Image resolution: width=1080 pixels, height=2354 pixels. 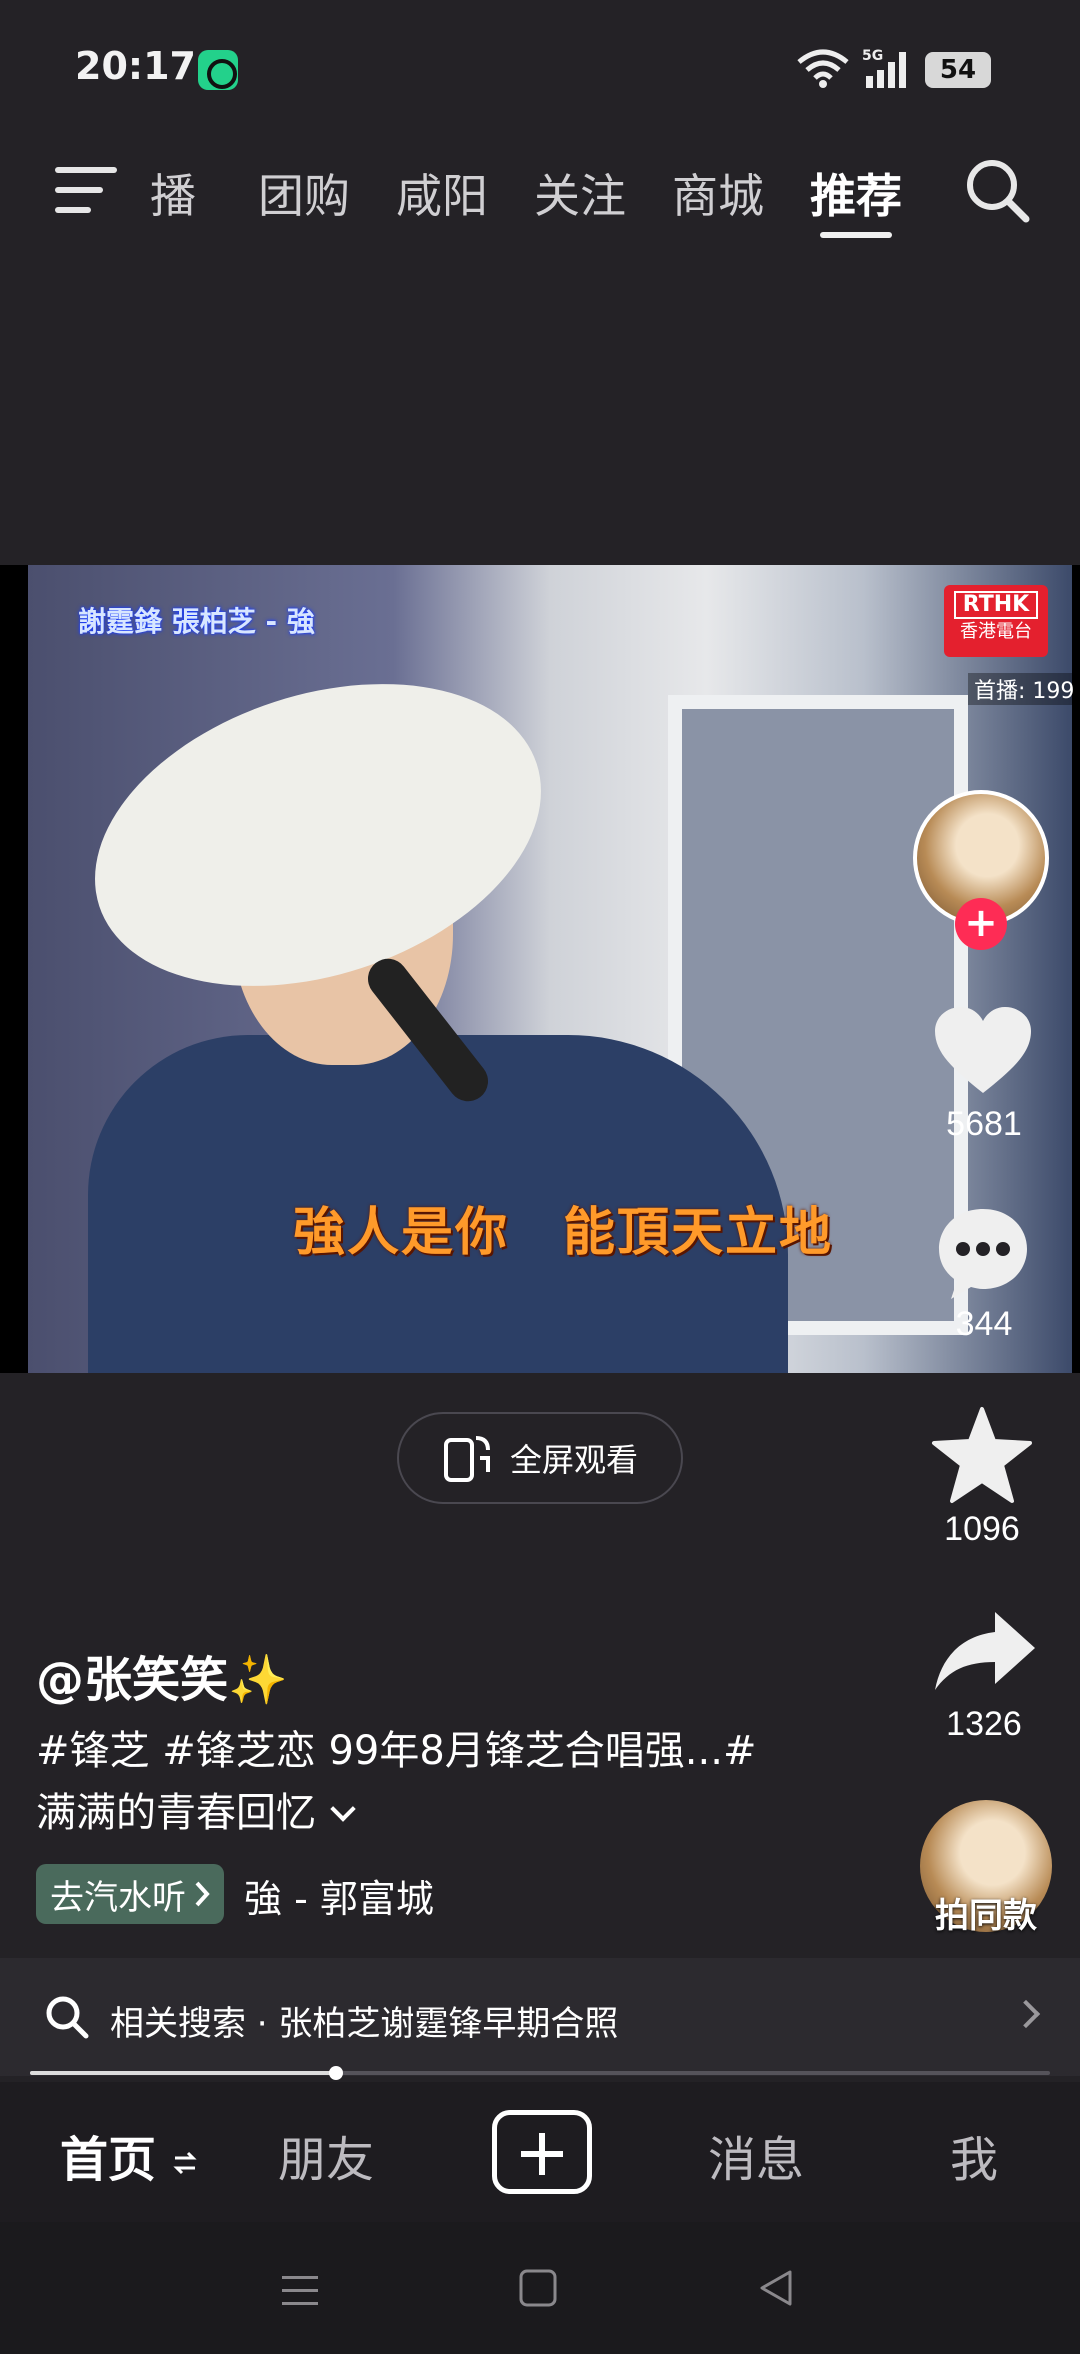 I want to click on app-notification-icon, so click(x=218, y=70).